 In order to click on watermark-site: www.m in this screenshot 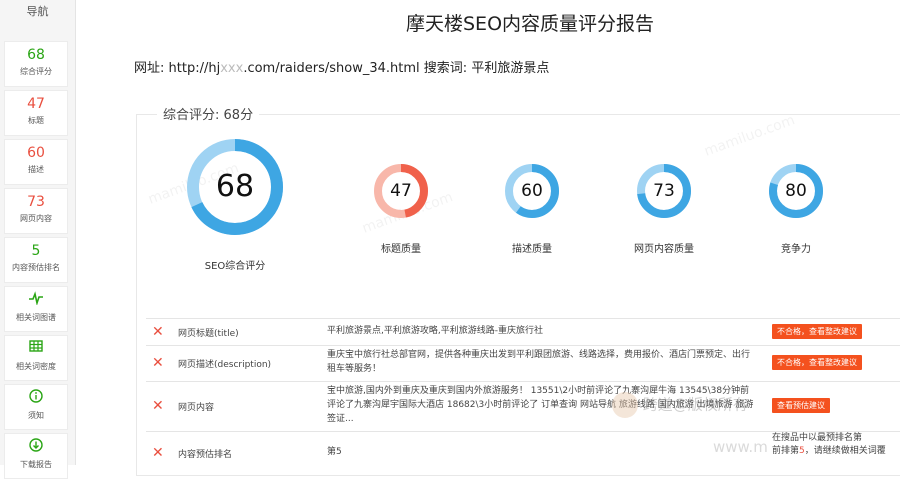, I will do `click(740, 447)`.